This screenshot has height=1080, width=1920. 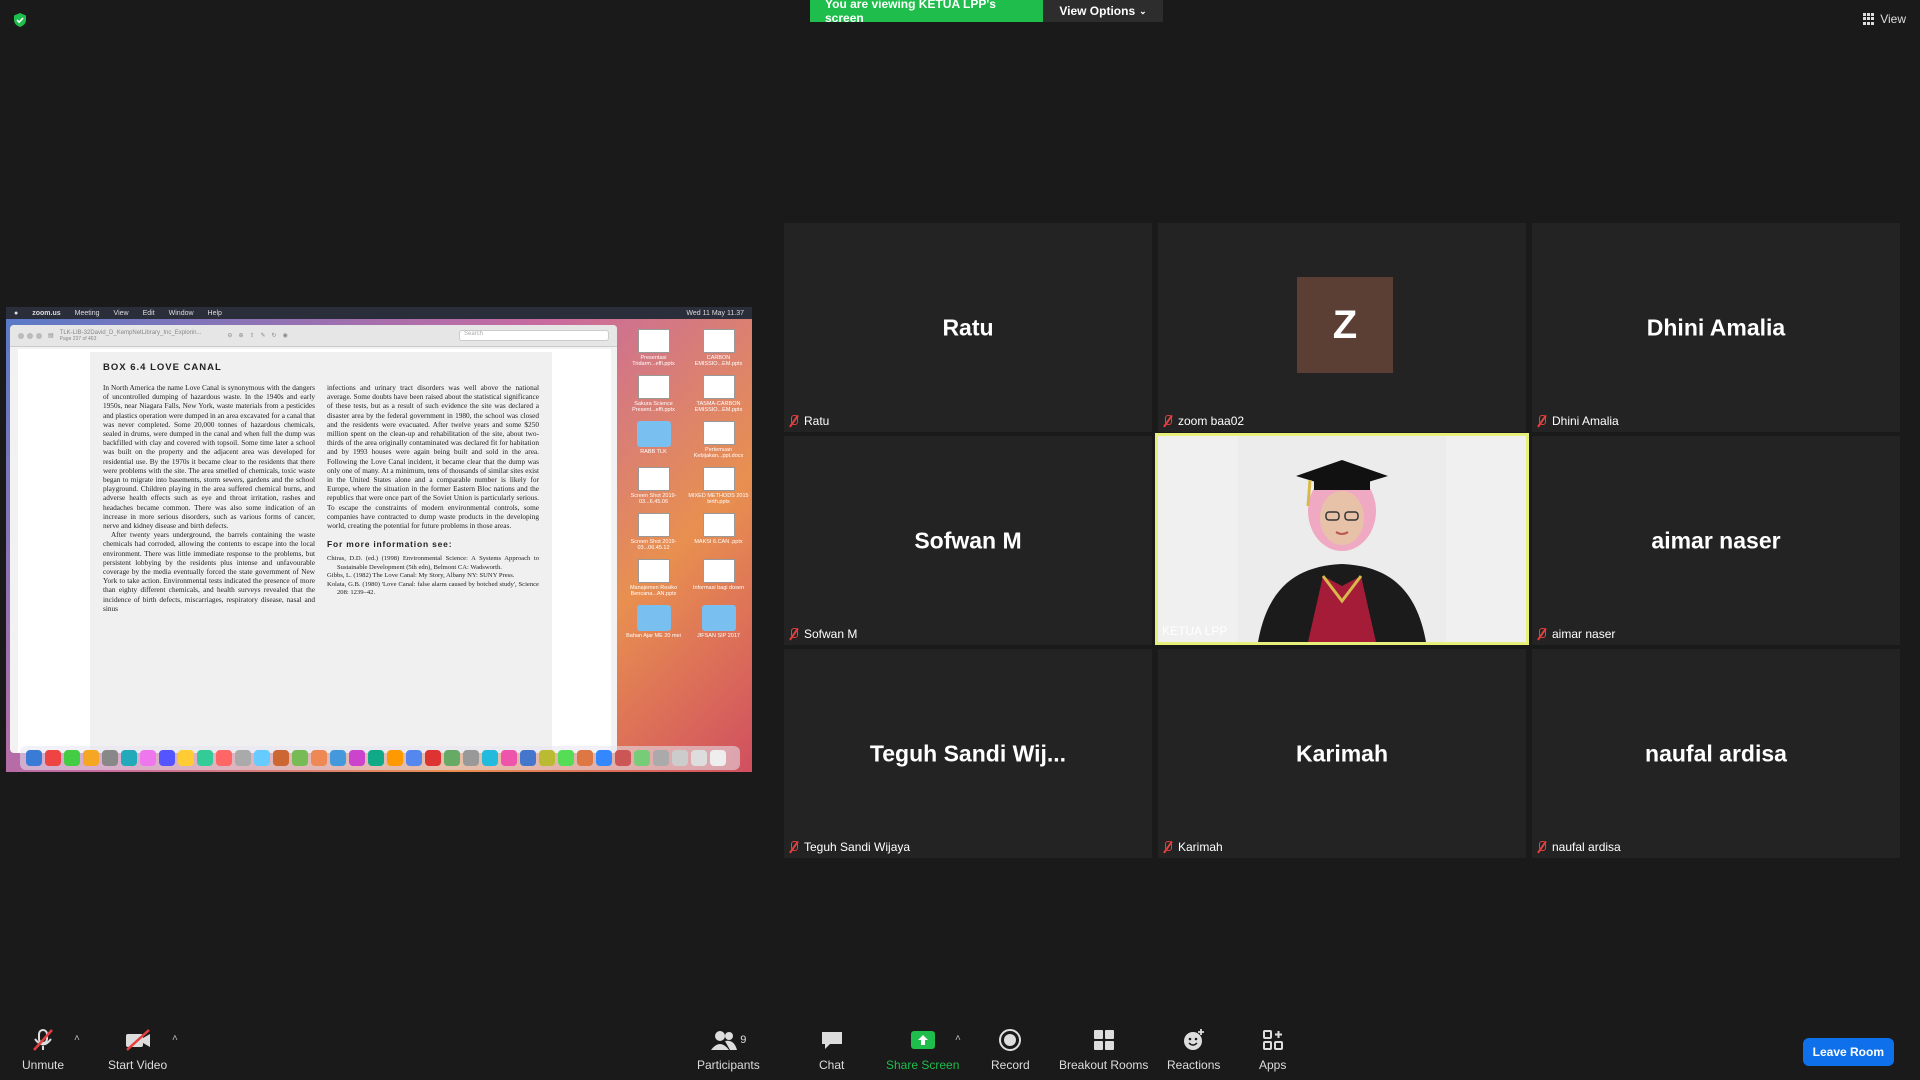 I want to click on desktop-file-icon: CARBON EMISSIO...EM.pptx, so click(x=718, y=348).